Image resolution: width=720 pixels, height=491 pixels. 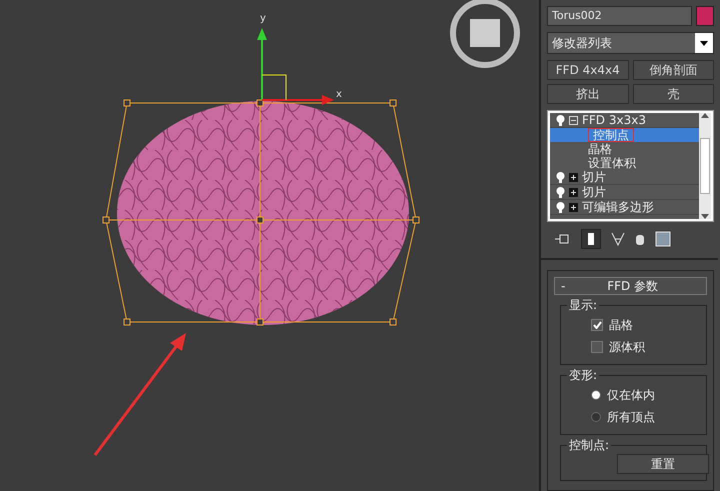 What do you see at coordinates (633, 325) in the screenshot?
I see `checkbox-option: 晶格` at bounding box center [633, 325].